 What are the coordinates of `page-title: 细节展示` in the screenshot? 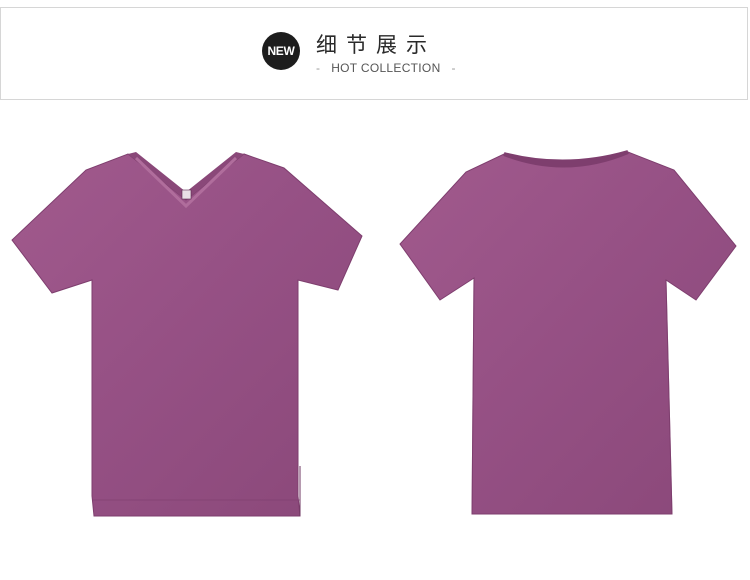 It's located at (376, 45).